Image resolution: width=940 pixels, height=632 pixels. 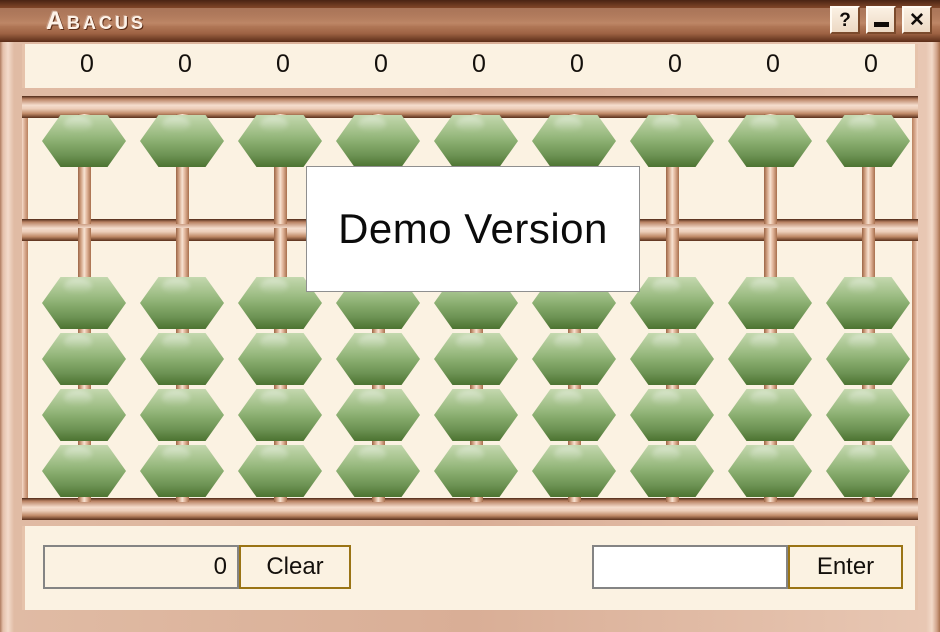 I want to click on demo-version-label: Demo Version, so click(x=473, y=228).